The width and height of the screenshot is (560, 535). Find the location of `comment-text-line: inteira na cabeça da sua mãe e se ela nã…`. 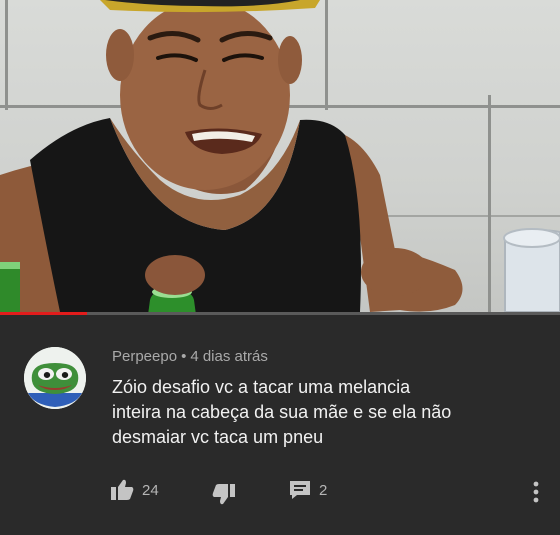

comment-text-line: inteira na cabeça da sua mãe e se ela nã… is located at coordinates (282, 412).